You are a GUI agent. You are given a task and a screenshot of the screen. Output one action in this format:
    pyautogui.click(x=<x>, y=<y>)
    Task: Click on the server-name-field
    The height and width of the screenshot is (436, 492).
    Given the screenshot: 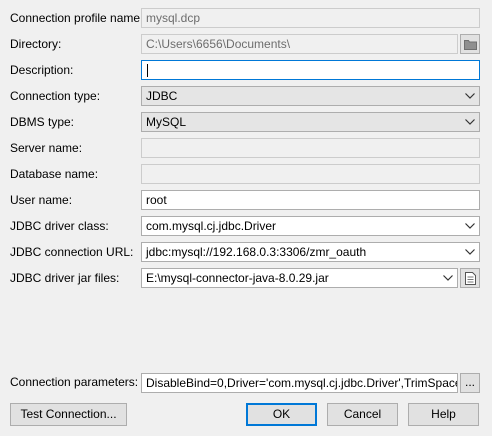 What is the action you would take?
    pyautogui.click(x=310, y=148)
    